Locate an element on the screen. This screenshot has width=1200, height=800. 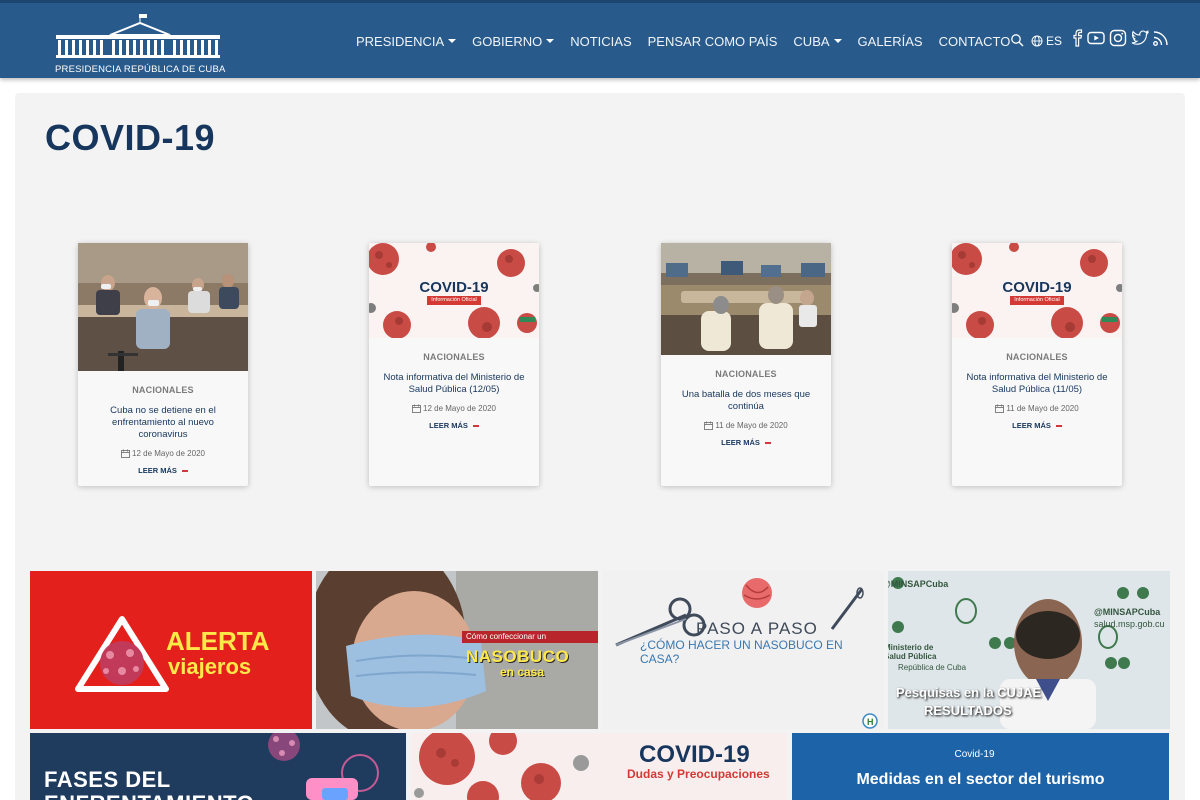
dudas-subtitle: Dudas y Preocupaciones is located at coordinates (698, 774).